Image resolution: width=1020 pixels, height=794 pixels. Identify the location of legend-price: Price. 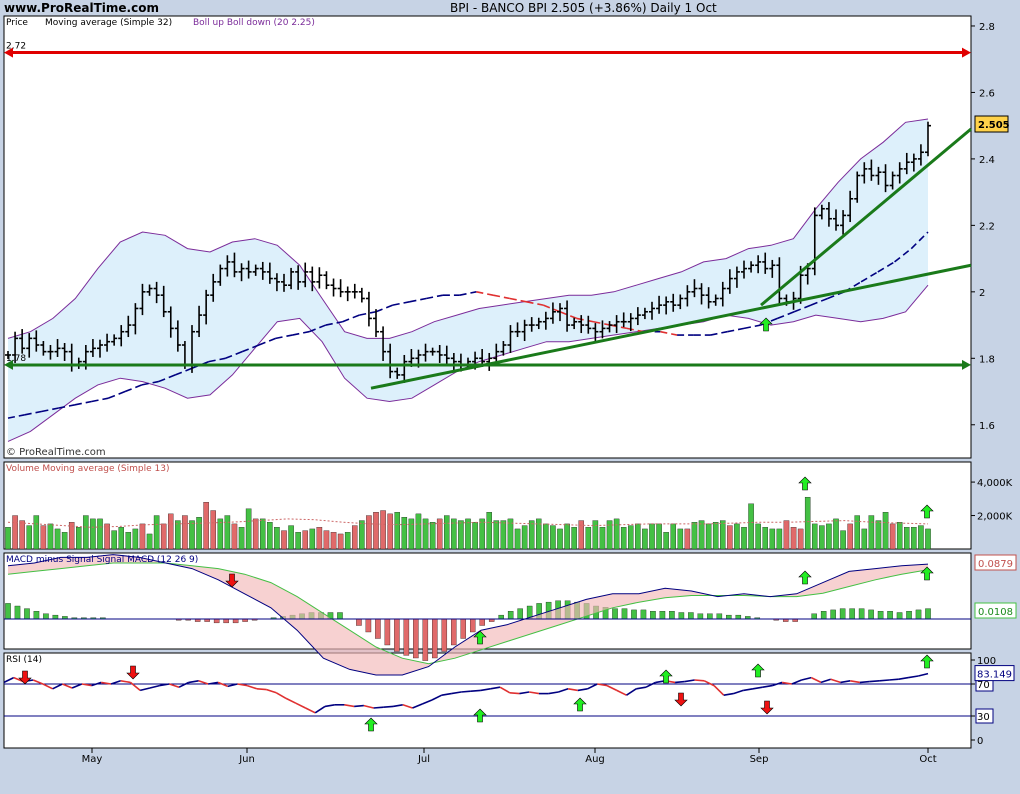
(17, 23).